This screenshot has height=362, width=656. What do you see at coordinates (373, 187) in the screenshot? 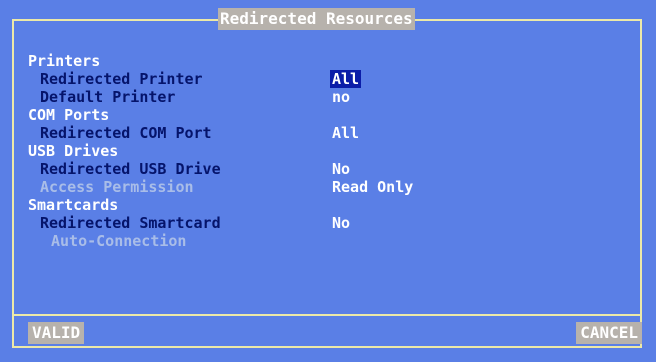
I see `access-permission-value: Read Only` at bounding box center [373, 187].